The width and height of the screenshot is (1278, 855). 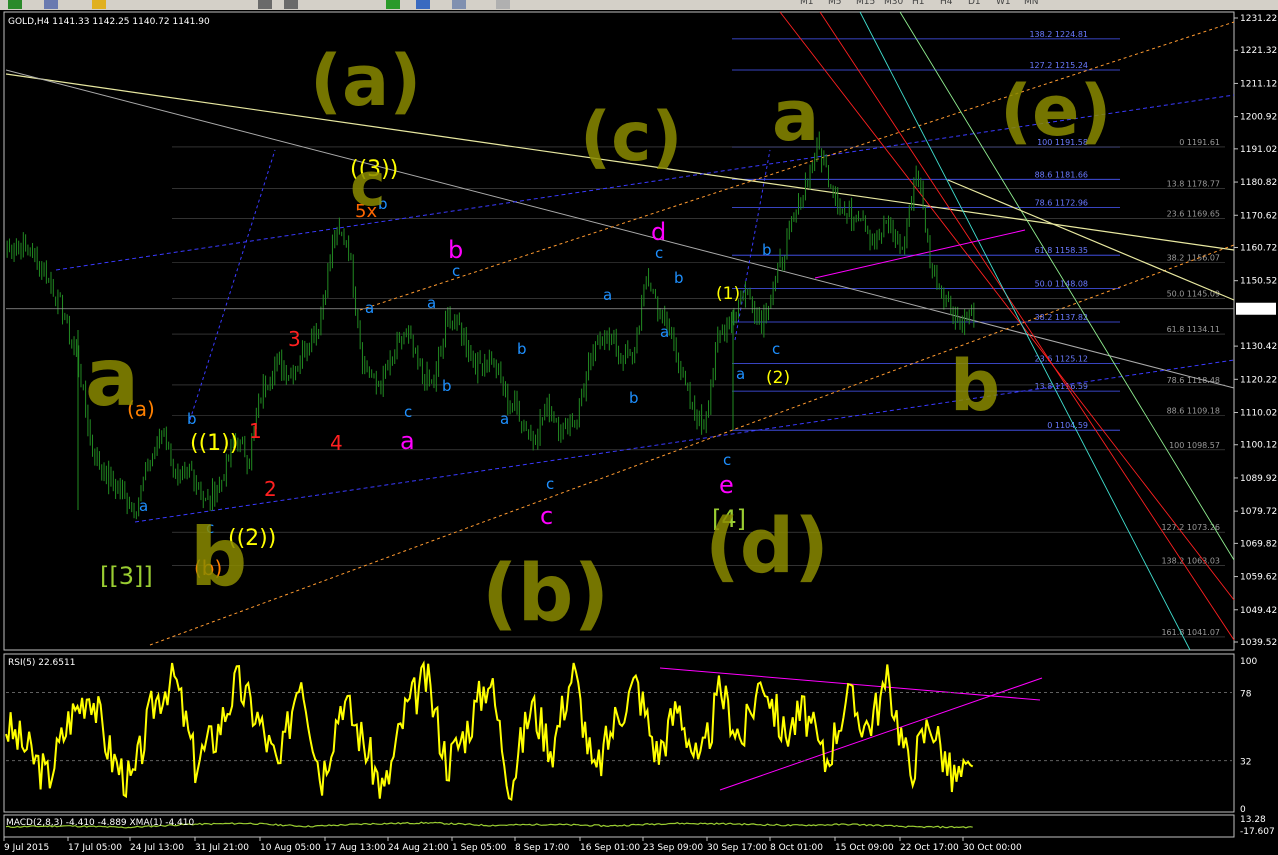 I want to click on wave-label: 3, so click(x=294, y=339).